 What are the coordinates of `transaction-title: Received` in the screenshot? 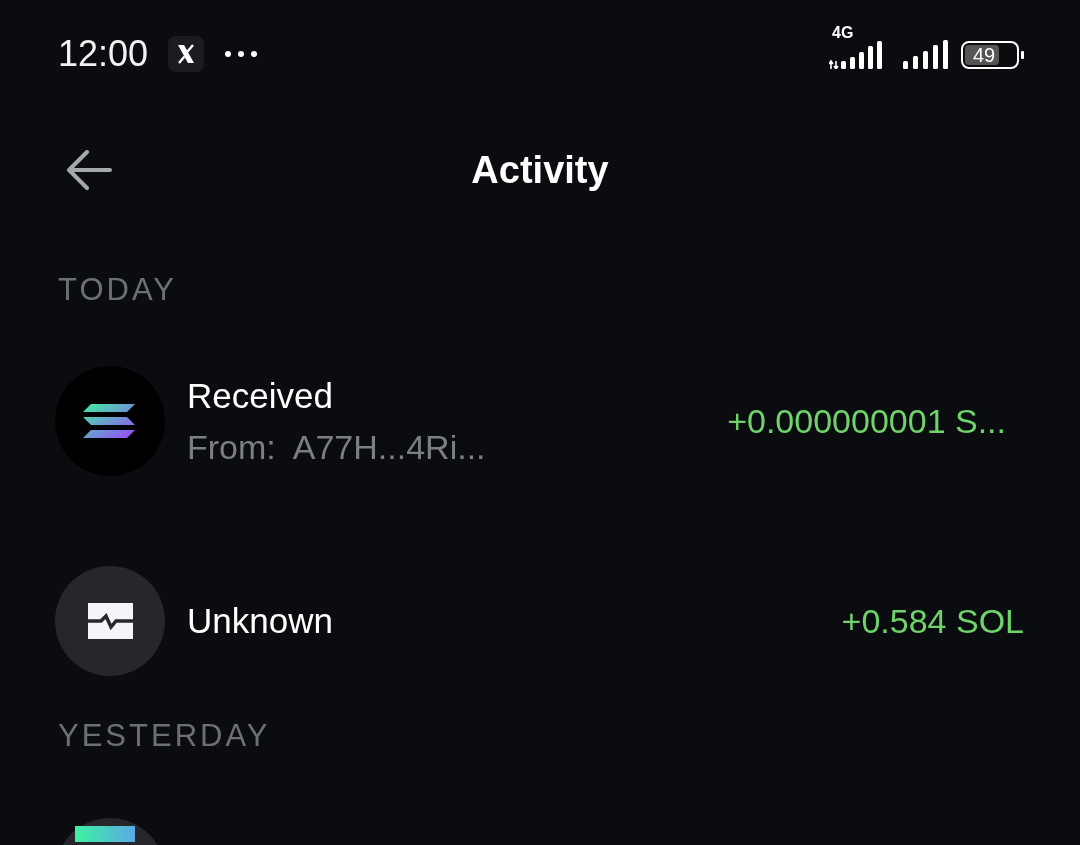 It's located at (260, 395).